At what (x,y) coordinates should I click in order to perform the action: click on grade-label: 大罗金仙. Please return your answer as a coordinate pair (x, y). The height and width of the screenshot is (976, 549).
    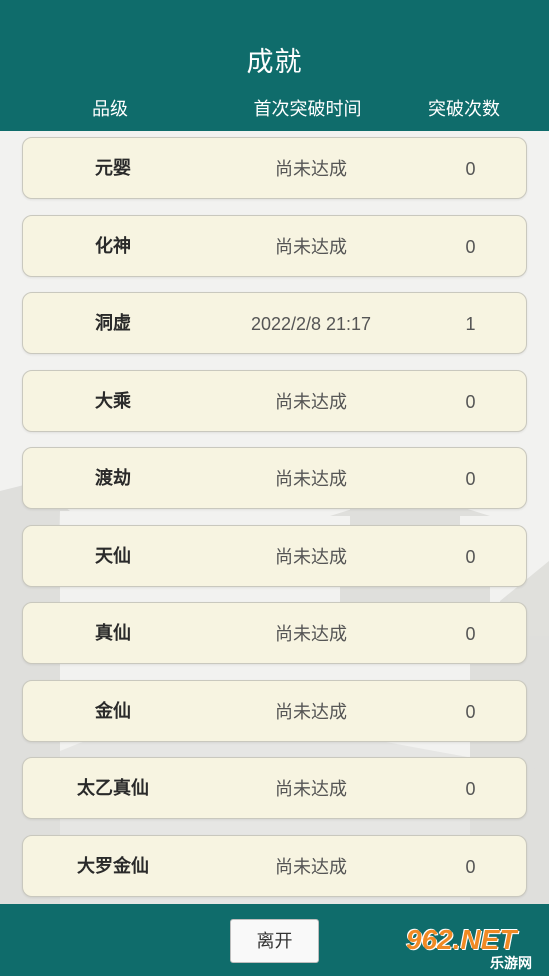
    Looking at the image, I should click on (113, 866).